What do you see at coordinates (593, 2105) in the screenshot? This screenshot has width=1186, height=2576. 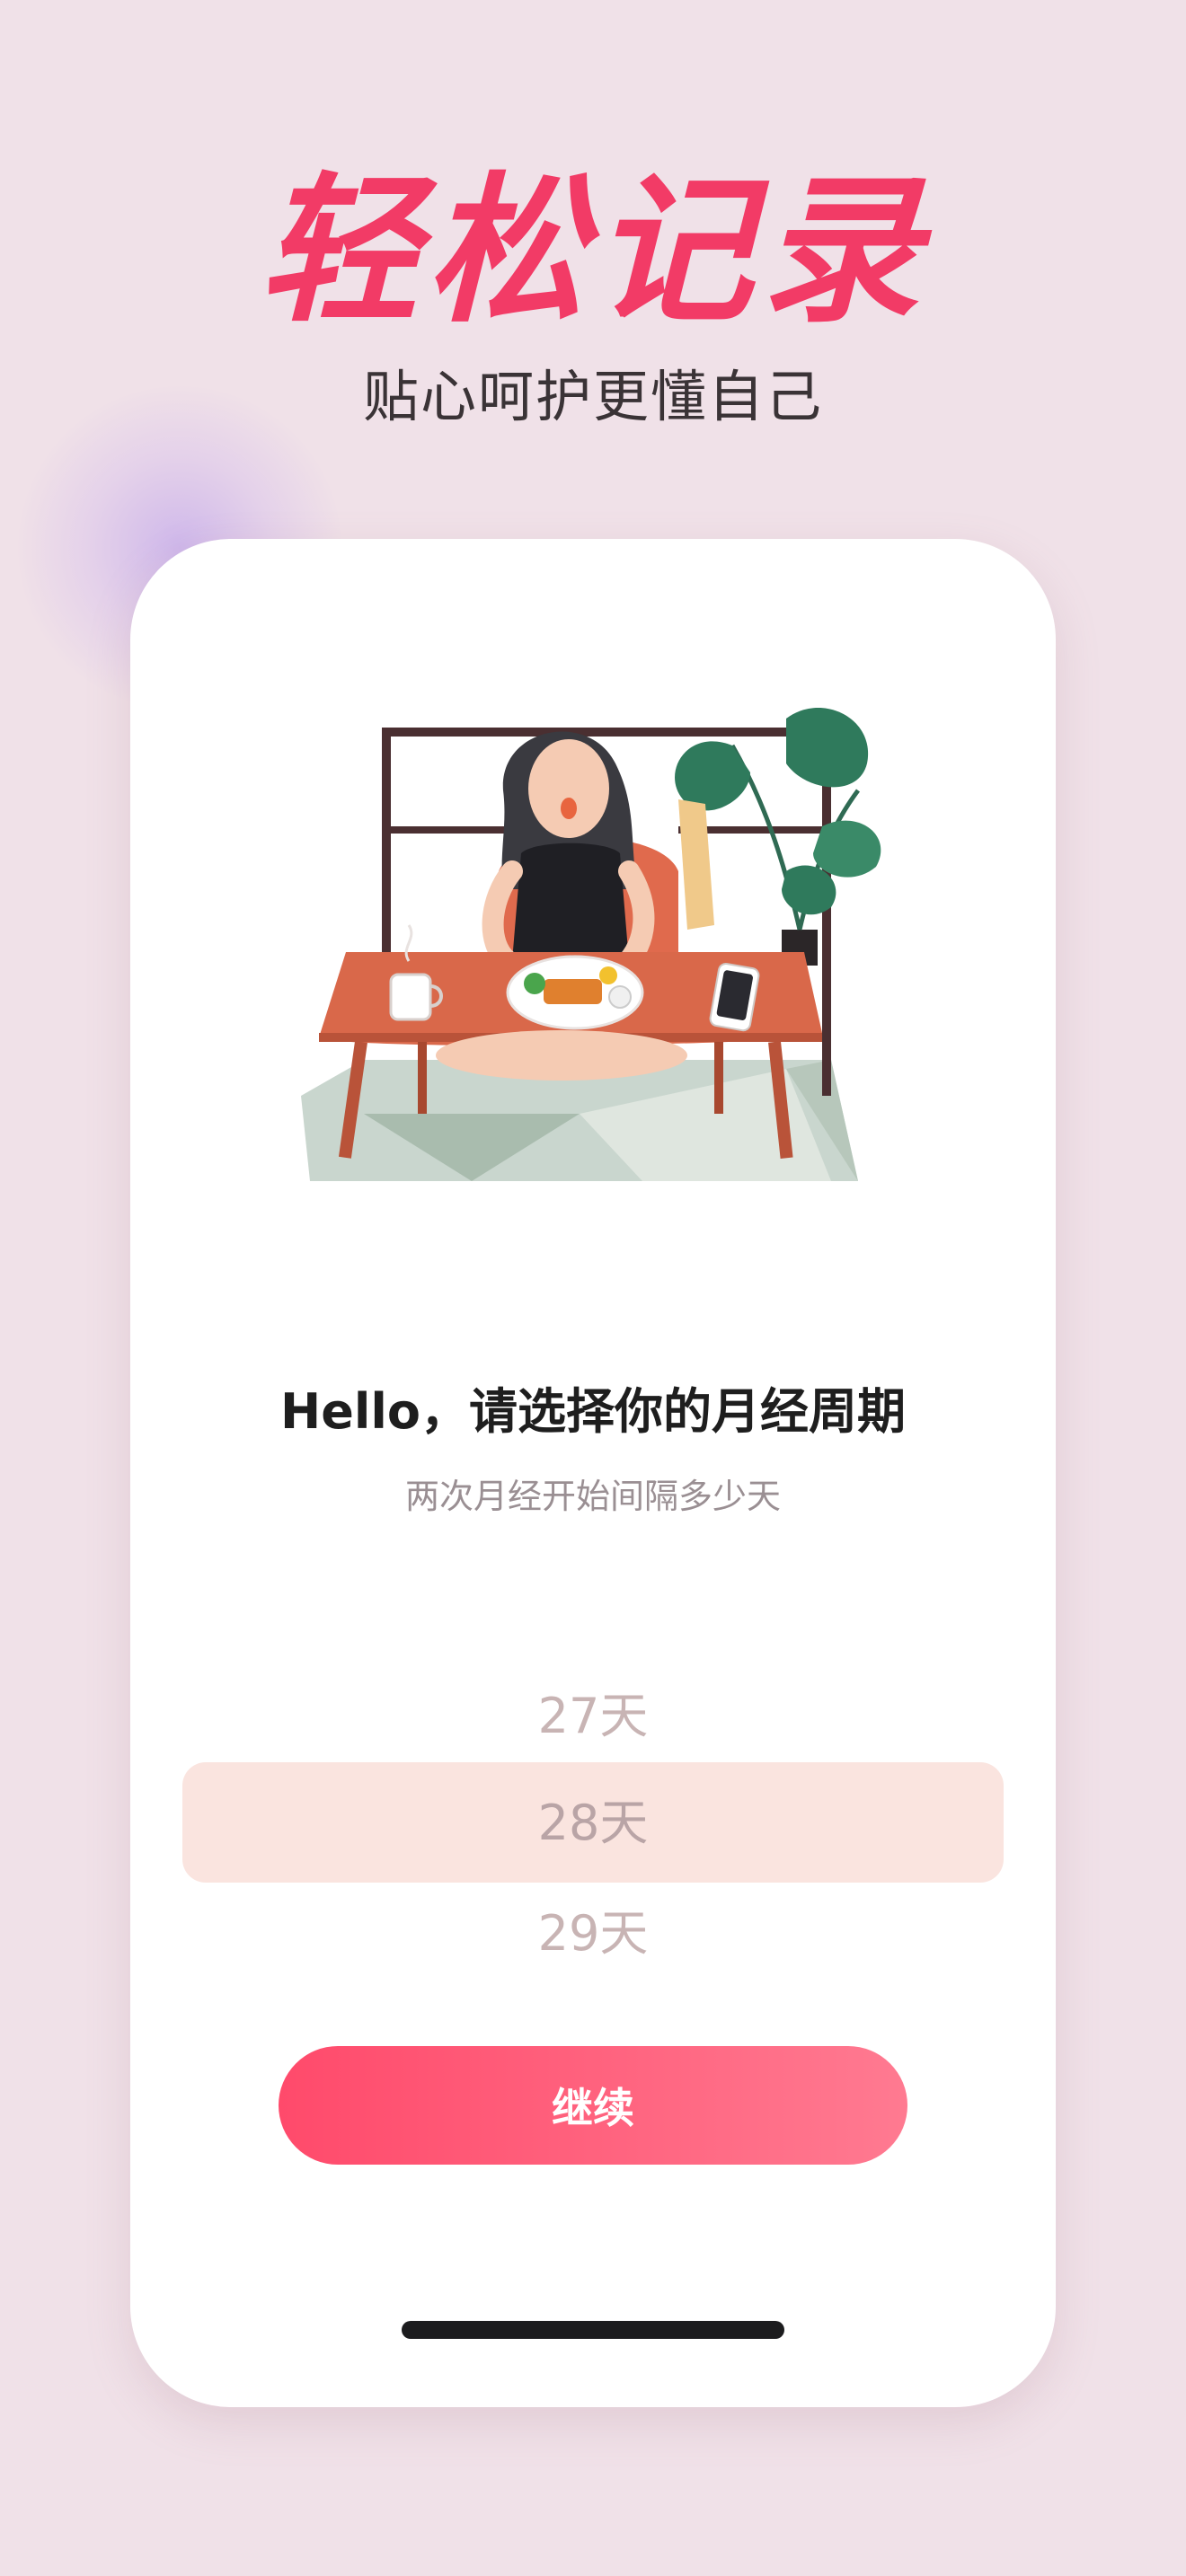 I see `continue-button: 继续` at bounding box center [593, 2105].